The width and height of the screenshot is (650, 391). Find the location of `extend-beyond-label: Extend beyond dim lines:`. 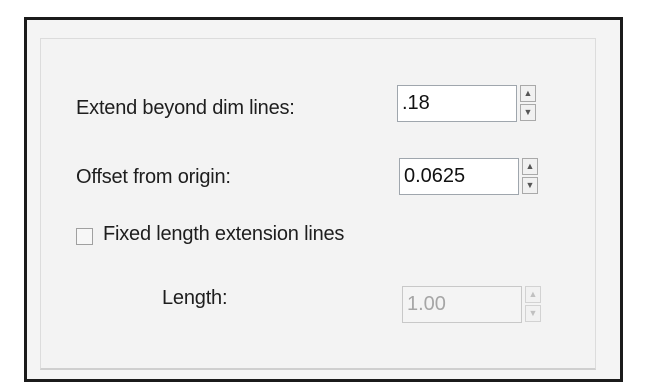

extend-beyond-label: Extend beyond dim lines: is located at coordinates (185, 108).